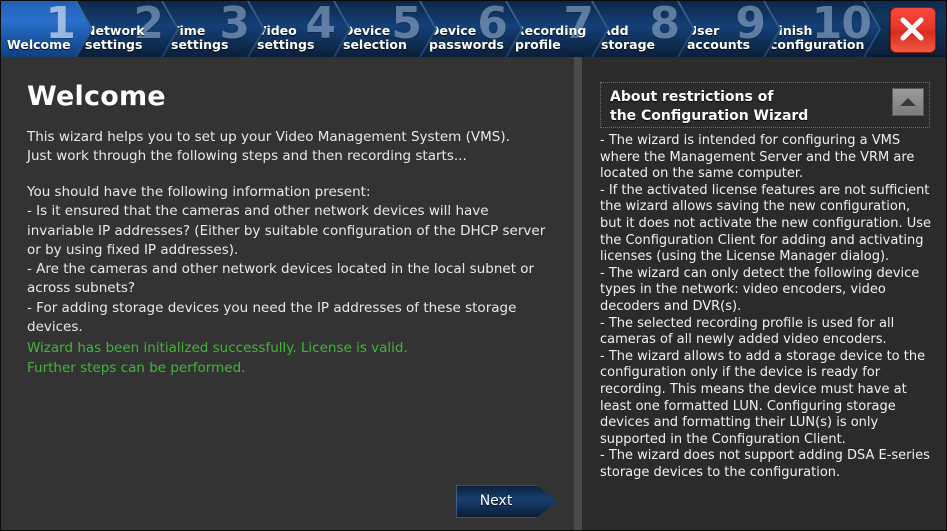 This screenshot has height=531, width=947. I want to click on triangle-up-icon, so click(908, 102).